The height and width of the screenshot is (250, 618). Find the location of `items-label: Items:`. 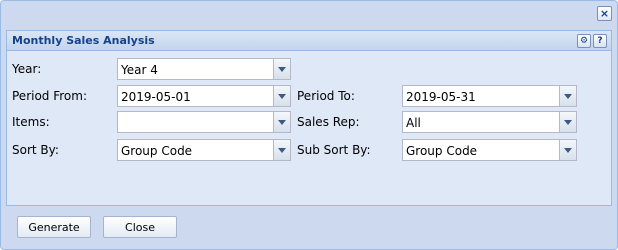

items-label: Items: is located at coordinates (31, 122).